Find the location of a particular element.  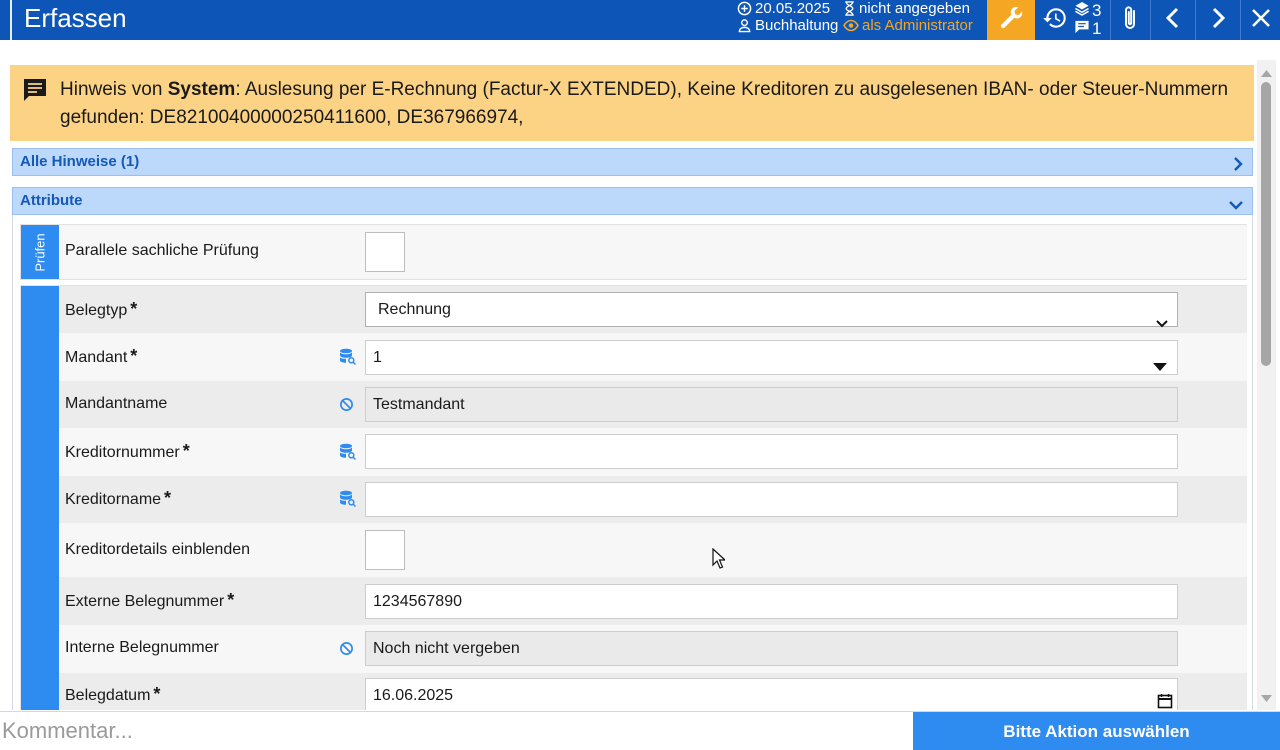

attachment-button is located at coordinates (1130, 20).